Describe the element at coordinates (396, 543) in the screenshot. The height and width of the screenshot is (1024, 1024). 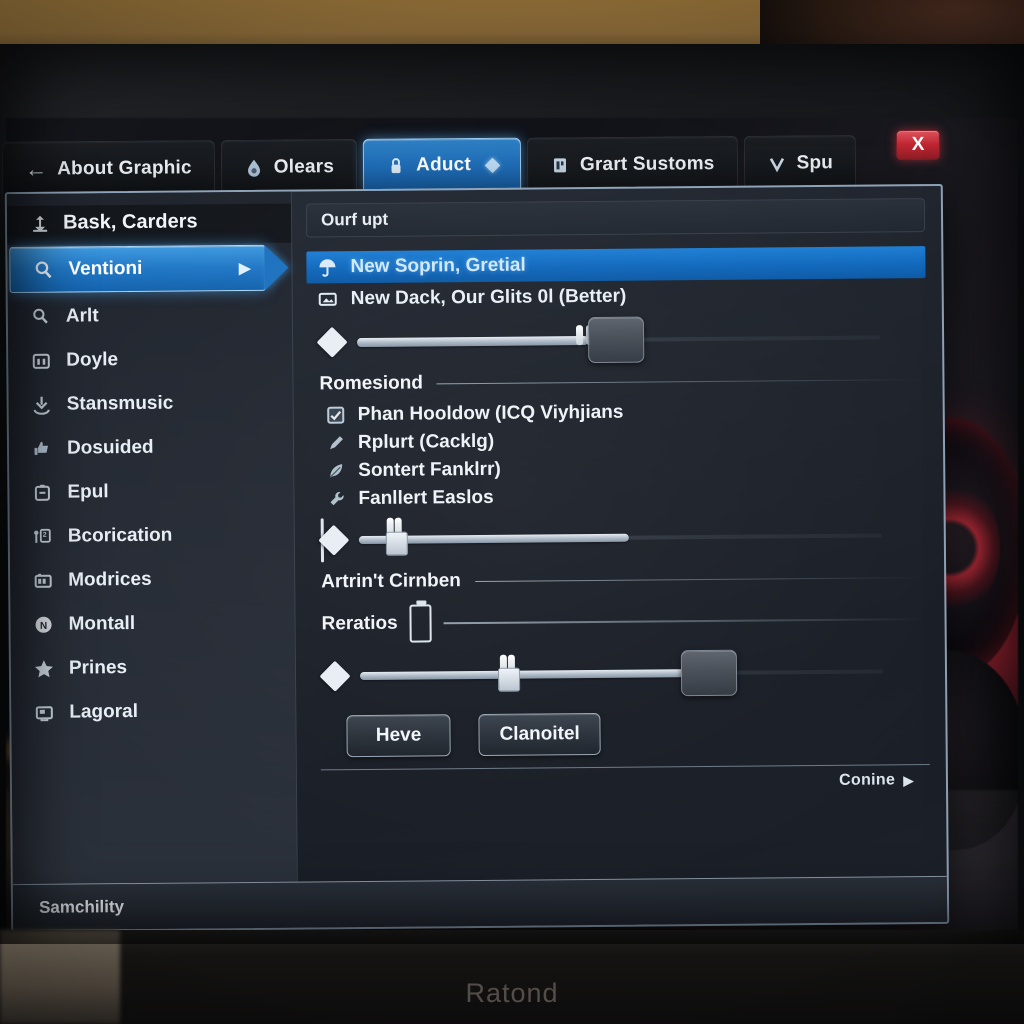
I see `slider-mid-thumb` at that location.